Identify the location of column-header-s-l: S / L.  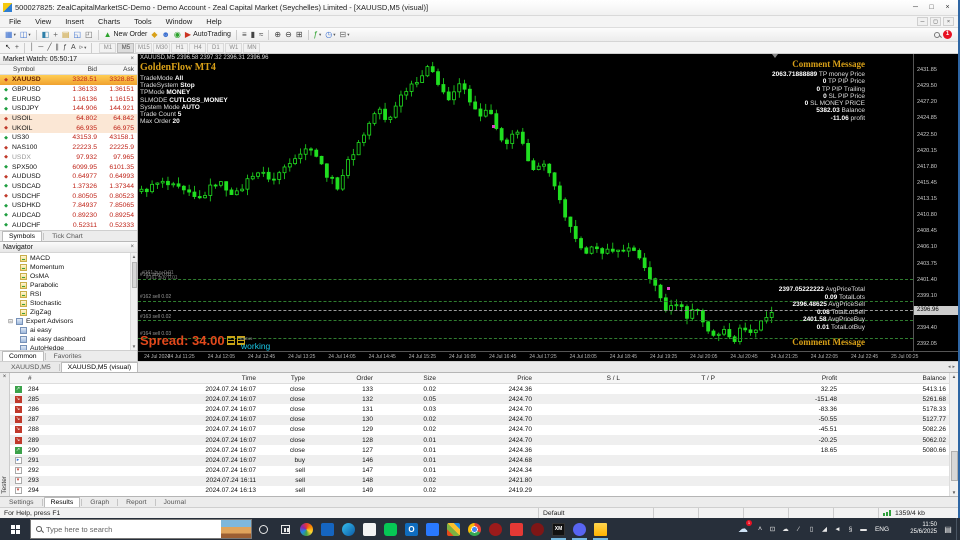
(576, 378).